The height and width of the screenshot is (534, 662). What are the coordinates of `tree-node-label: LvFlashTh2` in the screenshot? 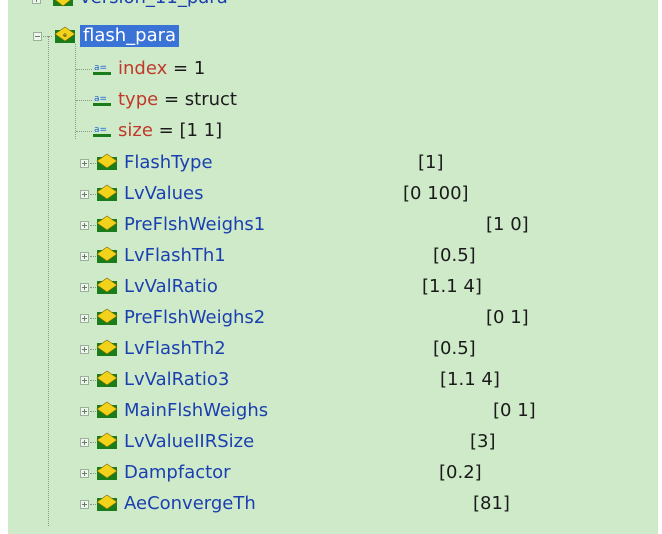 It's located at (175, 348).